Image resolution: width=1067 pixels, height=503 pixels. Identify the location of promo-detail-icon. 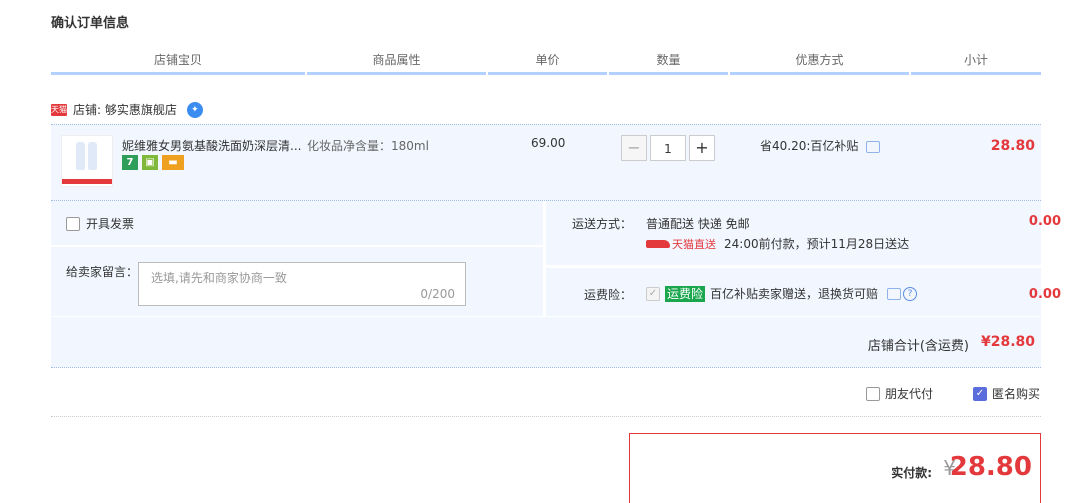
(873, 146).